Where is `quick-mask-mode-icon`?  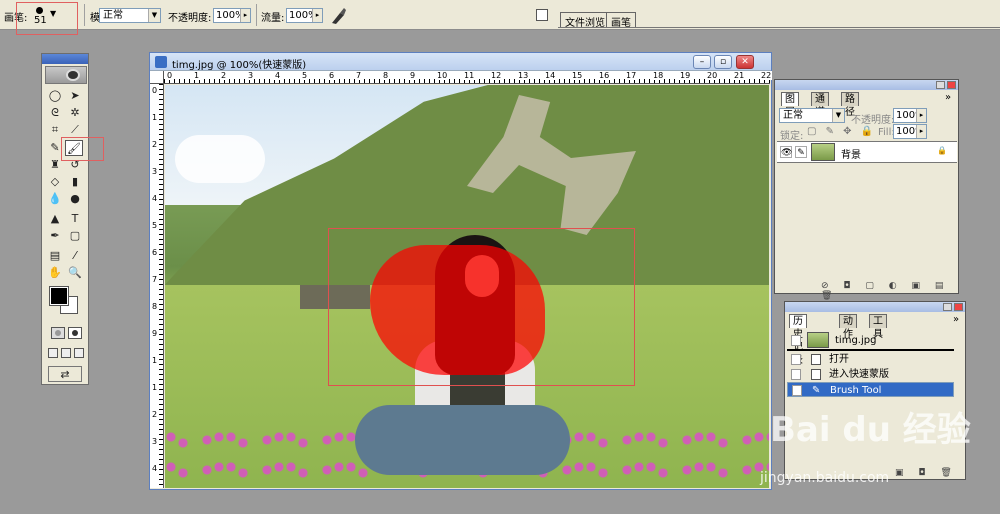 quick-mask-mode-icon is located at coordinates (75, 333).